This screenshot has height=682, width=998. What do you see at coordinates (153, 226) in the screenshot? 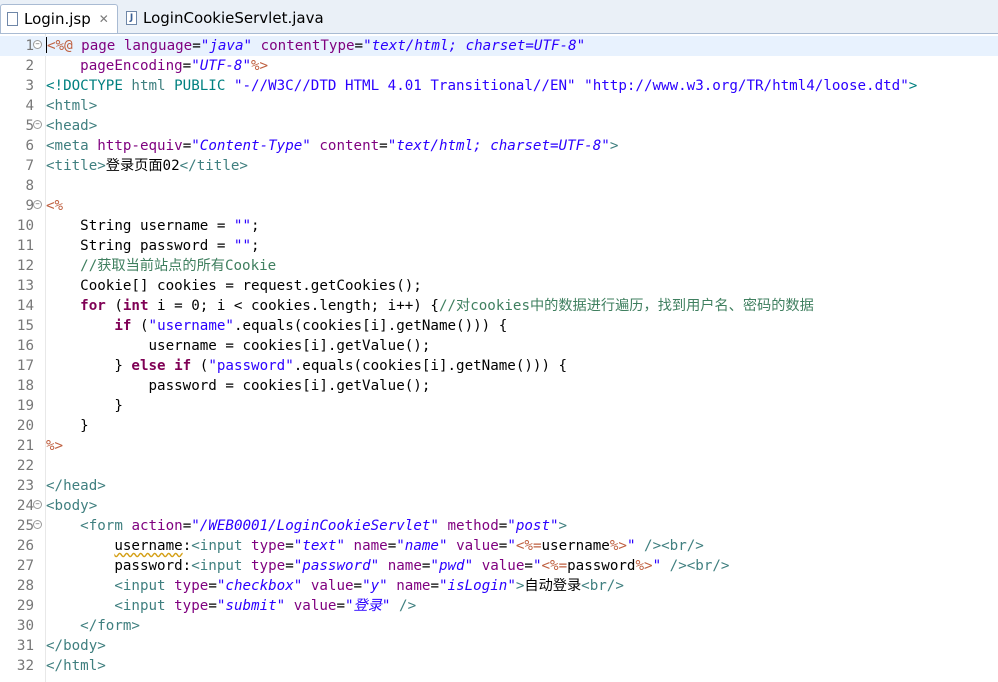
I see `code-text: String username = "";` at bounding box center [153, 226].